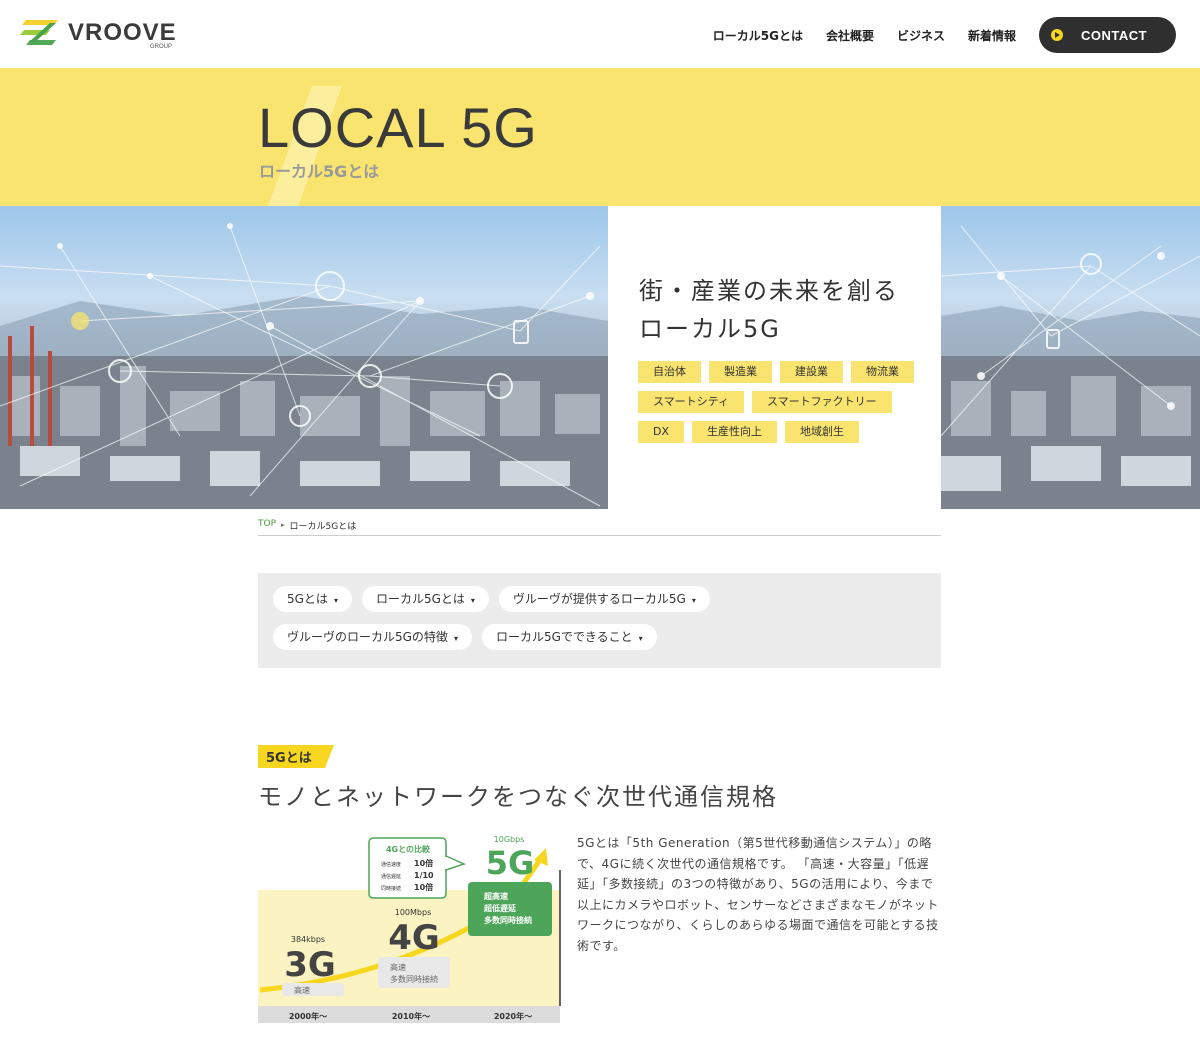 The height and width of the screenshot is (1039, 1200). What do you see at coordinates (319, 171) in the screenshot?
I see `page-subtitle: ローカル5Gとは` at bounding box center [319, 171].